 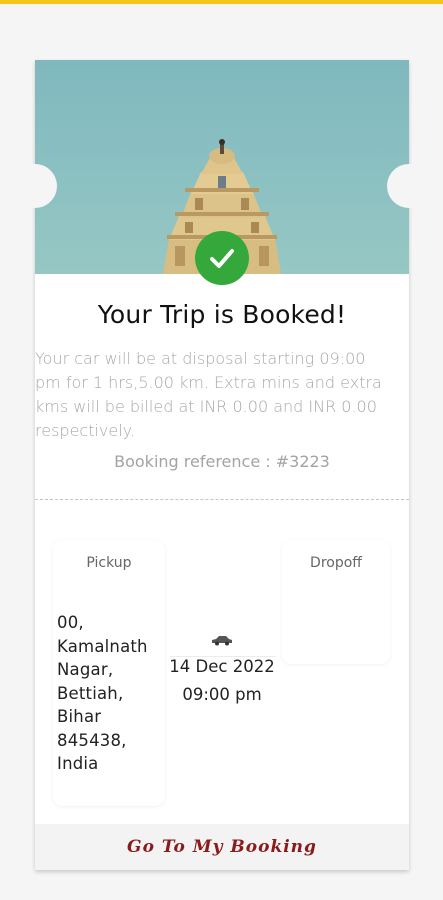 What do you see at coordinates (221, 2) in the screenshot?
I see `top-accent-bar` at bounding box center [221, 2].